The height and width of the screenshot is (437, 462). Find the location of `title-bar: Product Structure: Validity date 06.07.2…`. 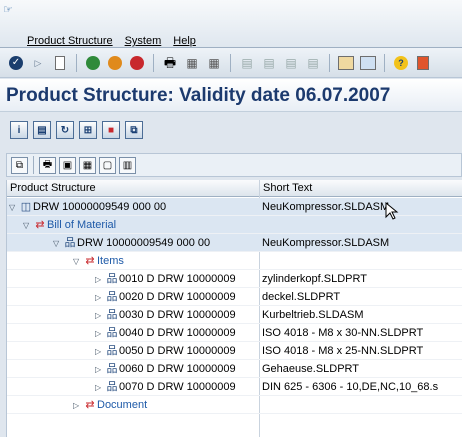

title-bar: Product Structure: Validity date 06.07.2… is located at coordinates (231, 95).